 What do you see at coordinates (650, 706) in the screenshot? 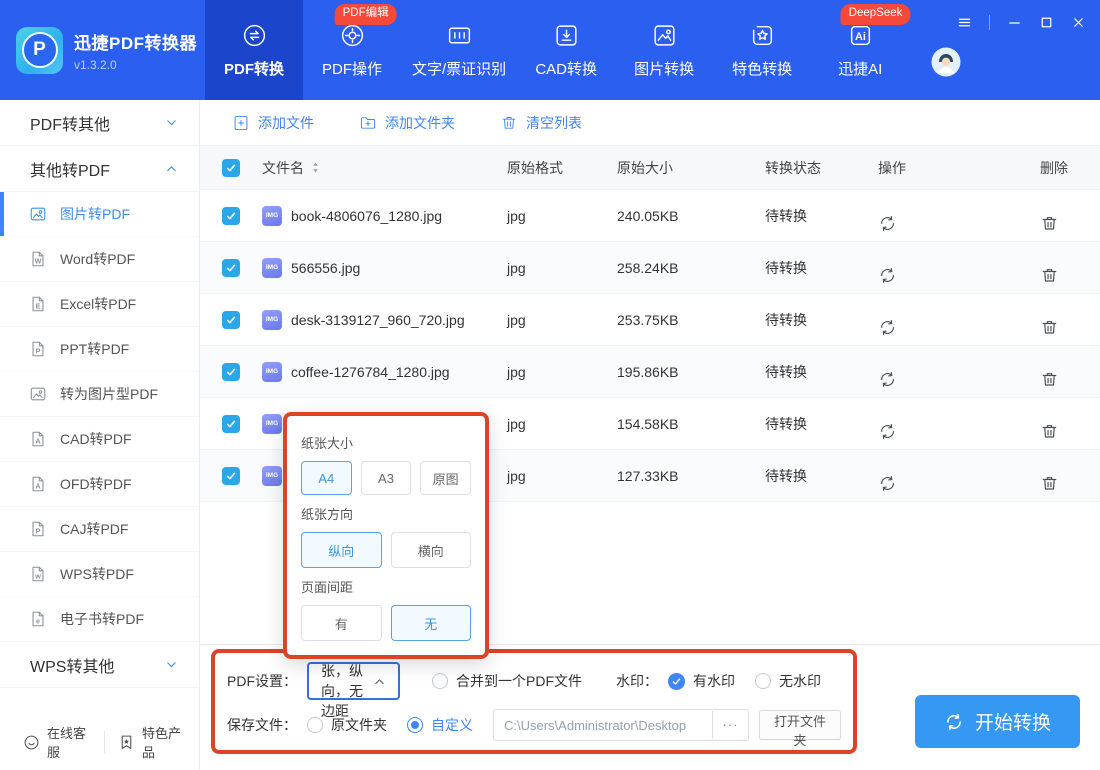
I see `bottom-bar: PDF设置： A4纸张，纵向，无边距 合并到一个PDF文件 水印：` at bounding box center [650, 706].